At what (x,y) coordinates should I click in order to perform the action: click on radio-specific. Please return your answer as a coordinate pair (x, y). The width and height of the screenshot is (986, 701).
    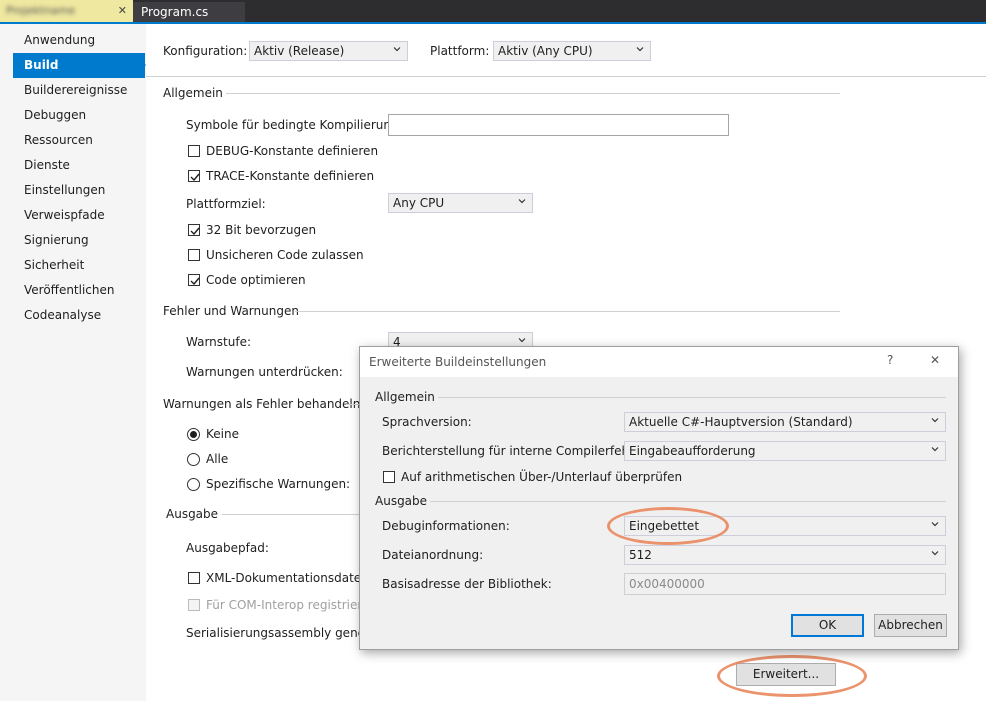
    Looking at the image, I should click on (193, 484).